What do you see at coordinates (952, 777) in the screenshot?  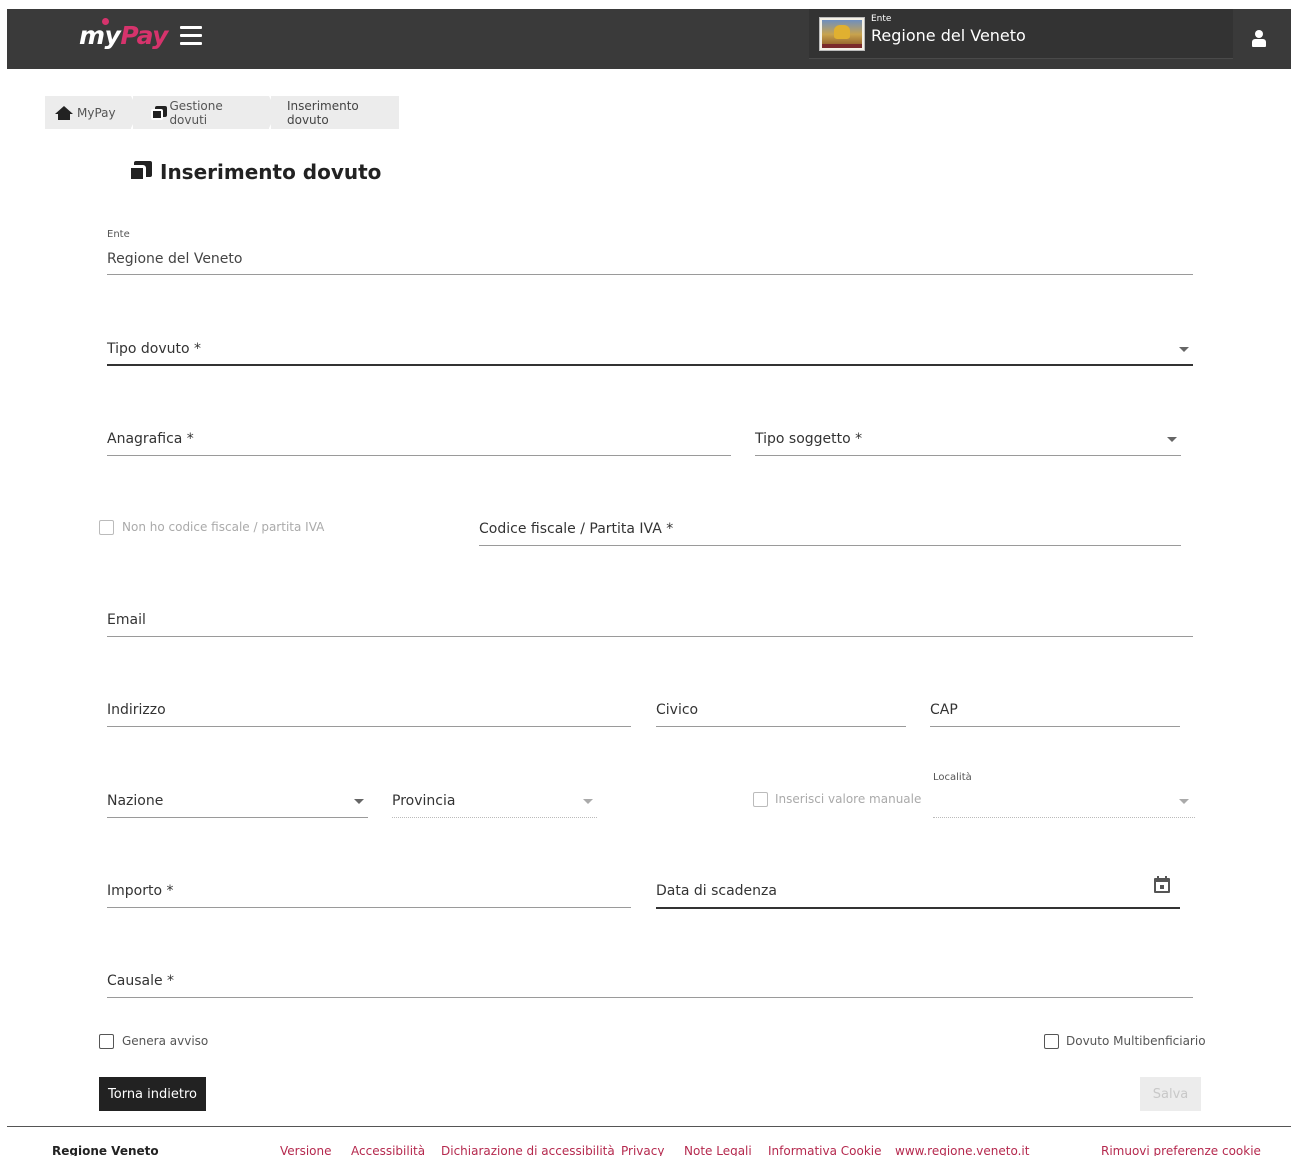 I see `localita-label: Località` at bounding box center [952, 777].